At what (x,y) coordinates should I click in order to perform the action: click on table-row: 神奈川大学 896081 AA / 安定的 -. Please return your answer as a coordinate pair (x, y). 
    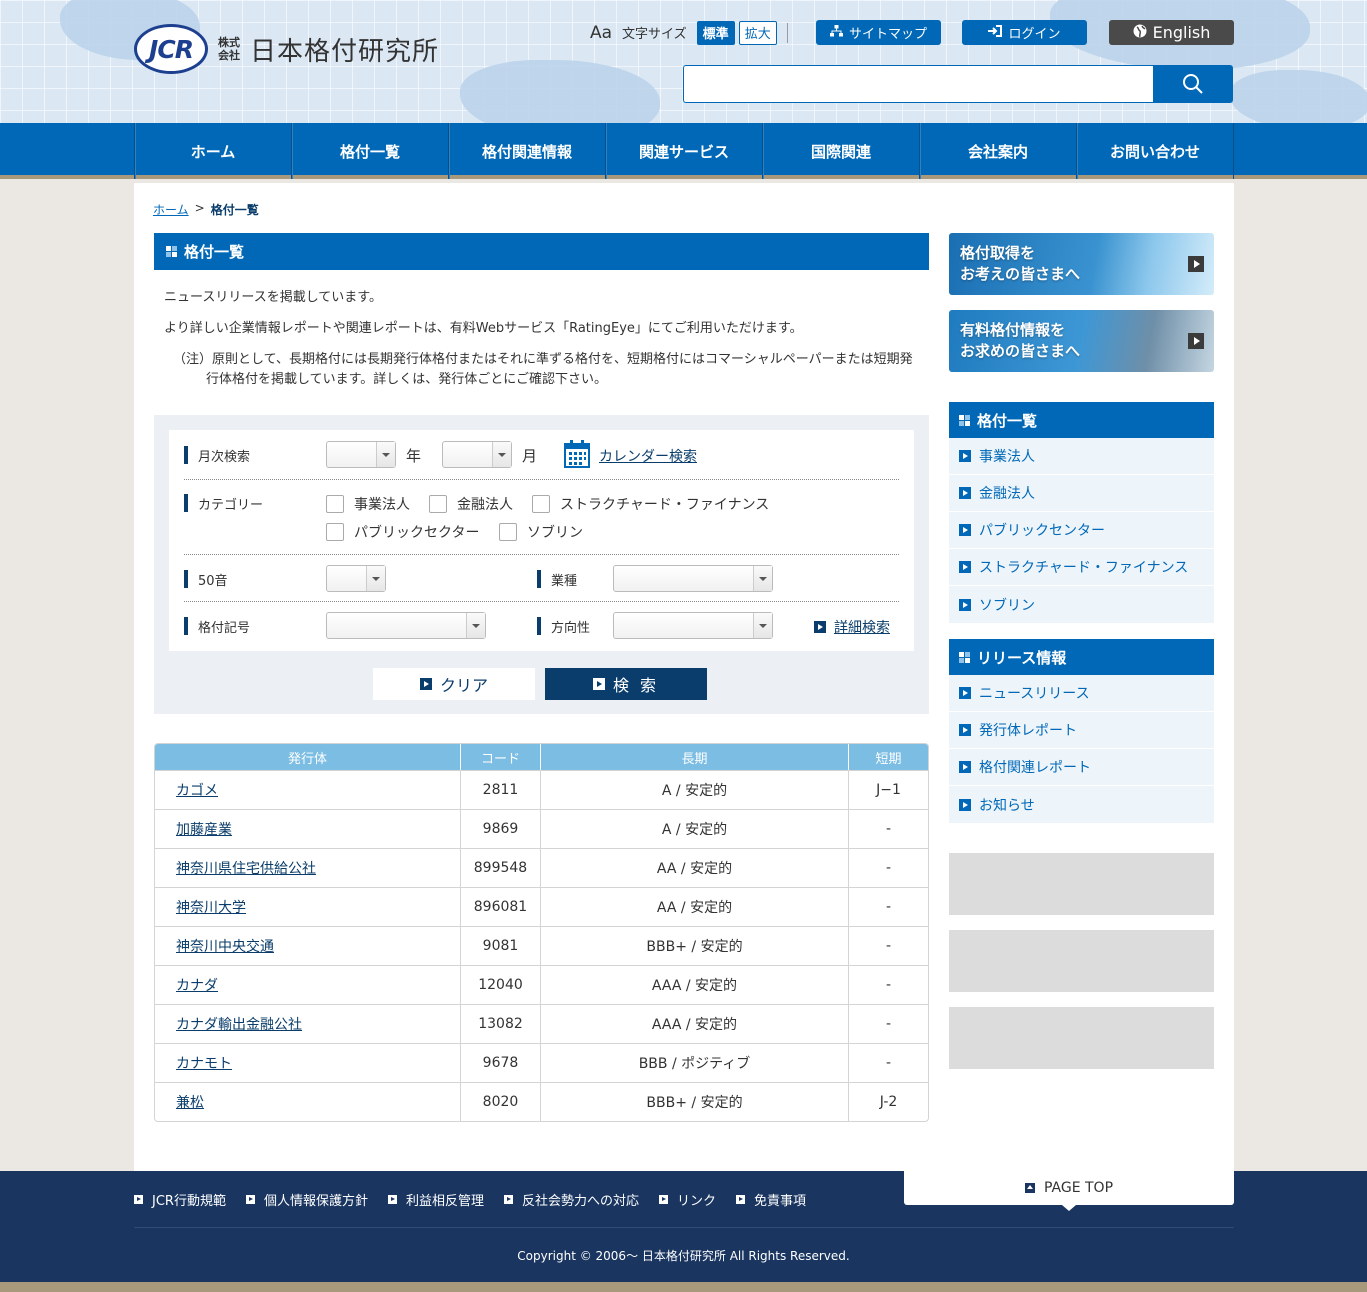
    Looking at the image, I should click on (541, 906).